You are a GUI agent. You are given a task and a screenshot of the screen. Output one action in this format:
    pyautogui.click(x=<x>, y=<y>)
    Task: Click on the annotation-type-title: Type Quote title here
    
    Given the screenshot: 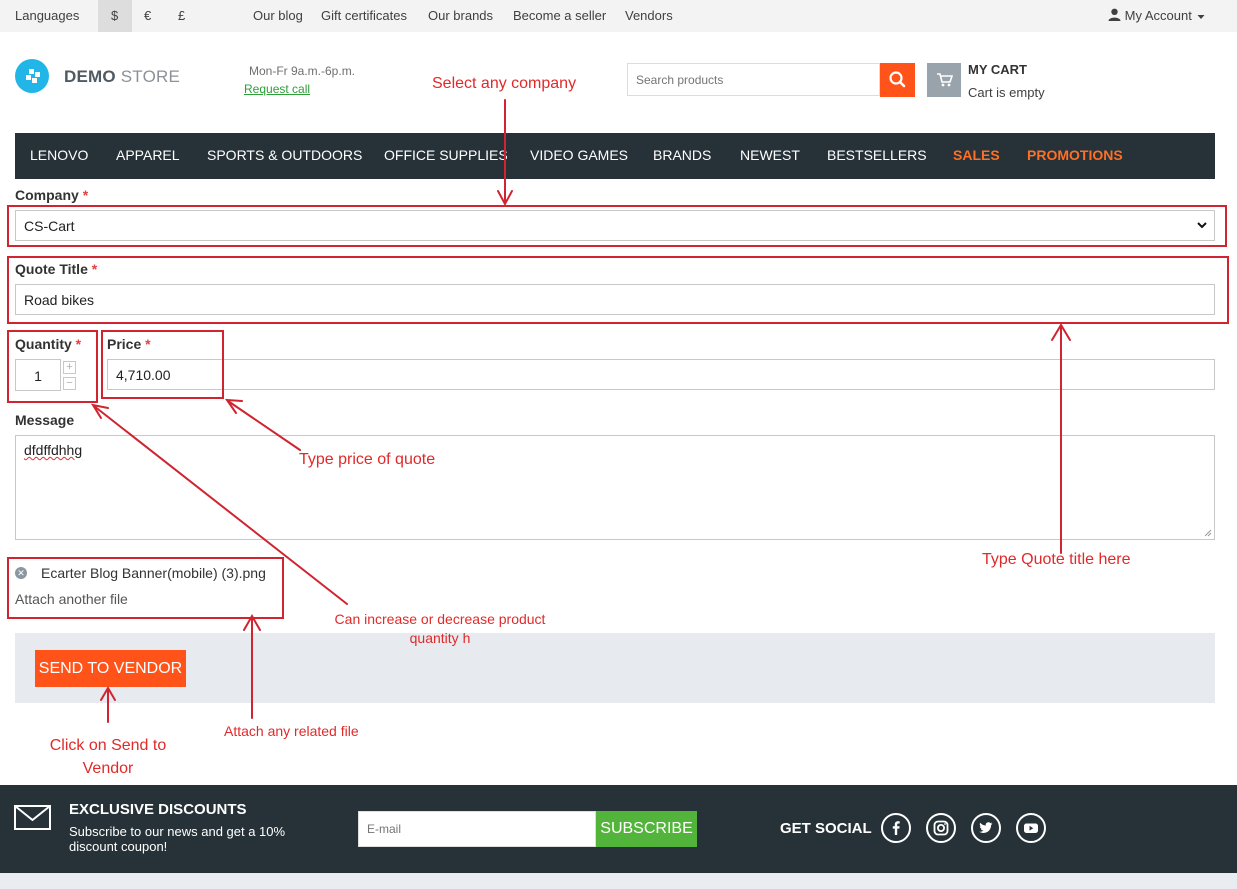 What is the action you would take?
    pyautogui.click(x=1056, y=559)
    